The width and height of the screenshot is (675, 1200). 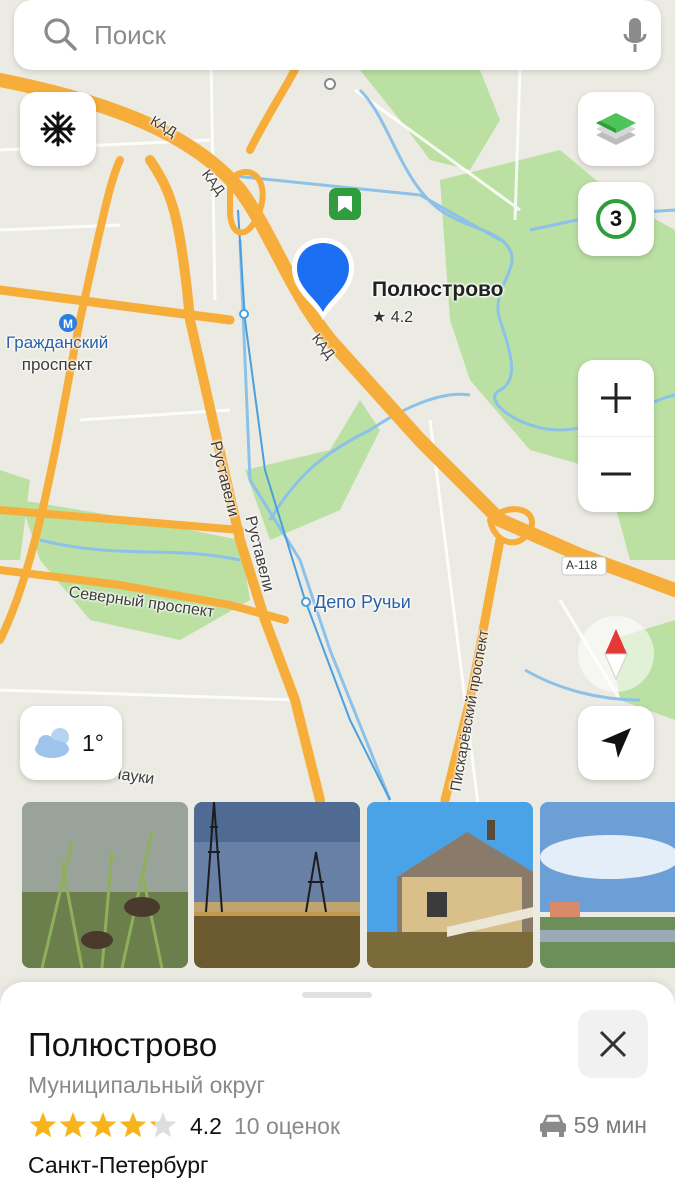 I want to click on poi-rating-label: ★ 4.2, so click(x=393, y=317).